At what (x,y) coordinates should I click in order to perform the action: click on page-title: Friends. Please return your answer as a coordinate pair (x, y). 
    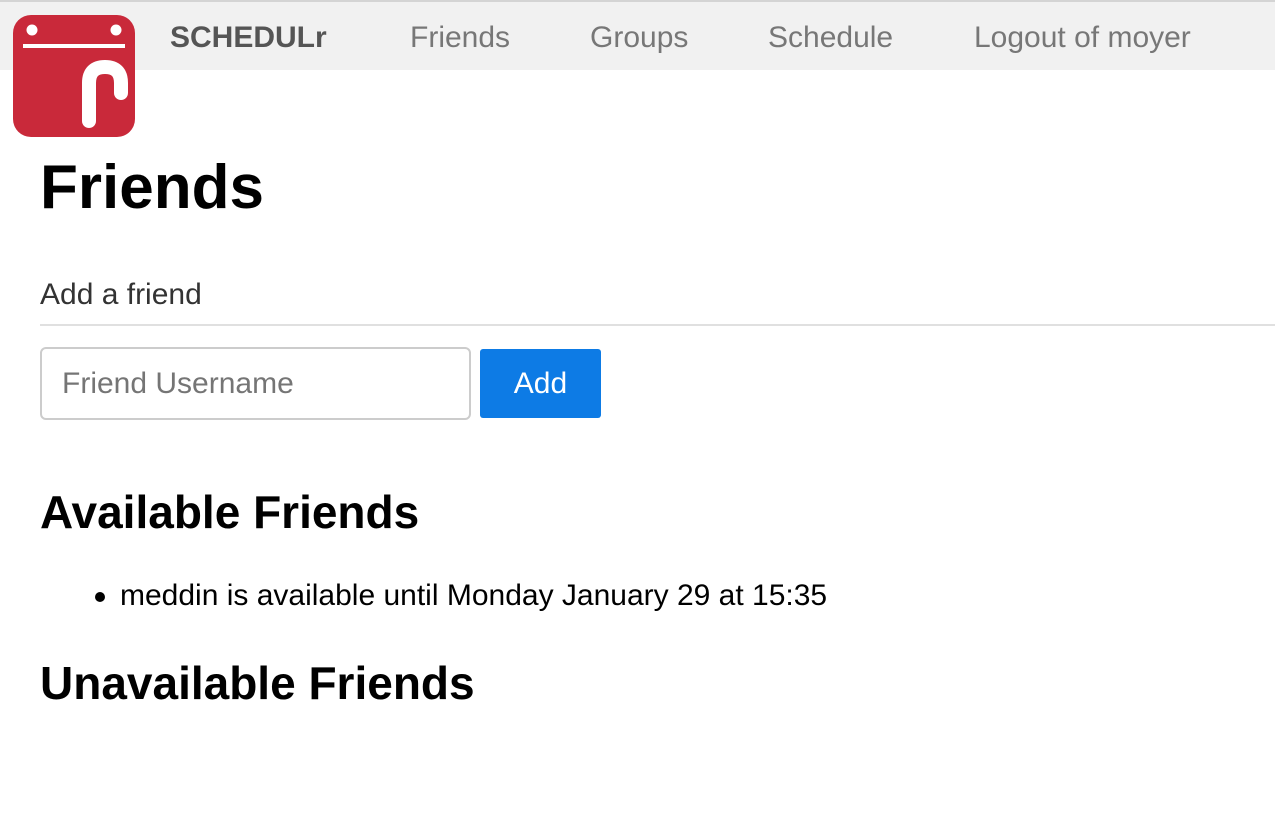
    Looking at the image, I should click on (152, 187).